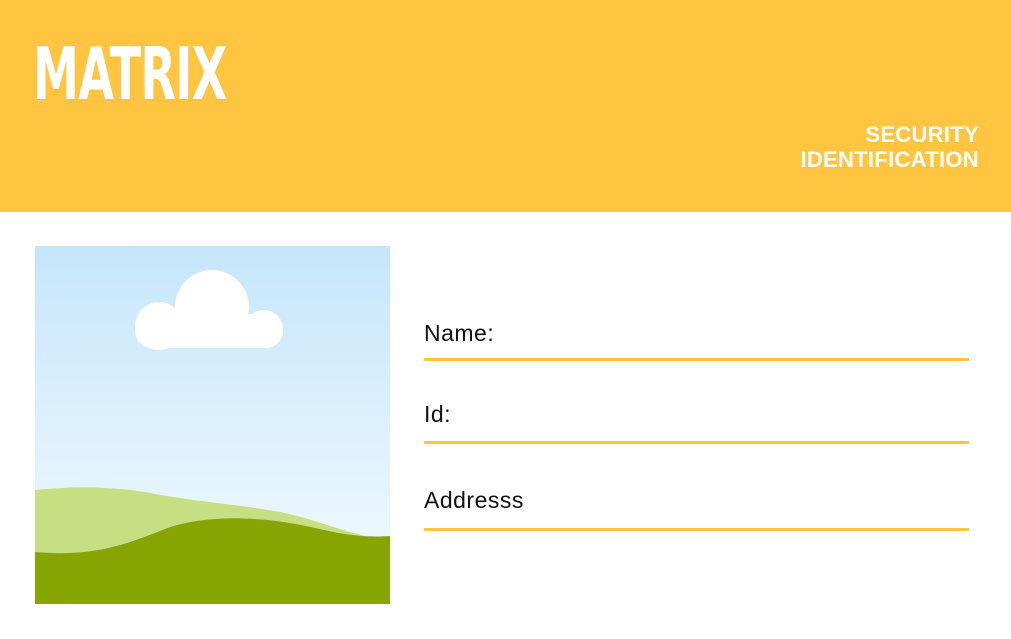  What do you see at coordinates (696, 529) in the screenshot?
I see `address-underline` at bounding box center [696, 529].